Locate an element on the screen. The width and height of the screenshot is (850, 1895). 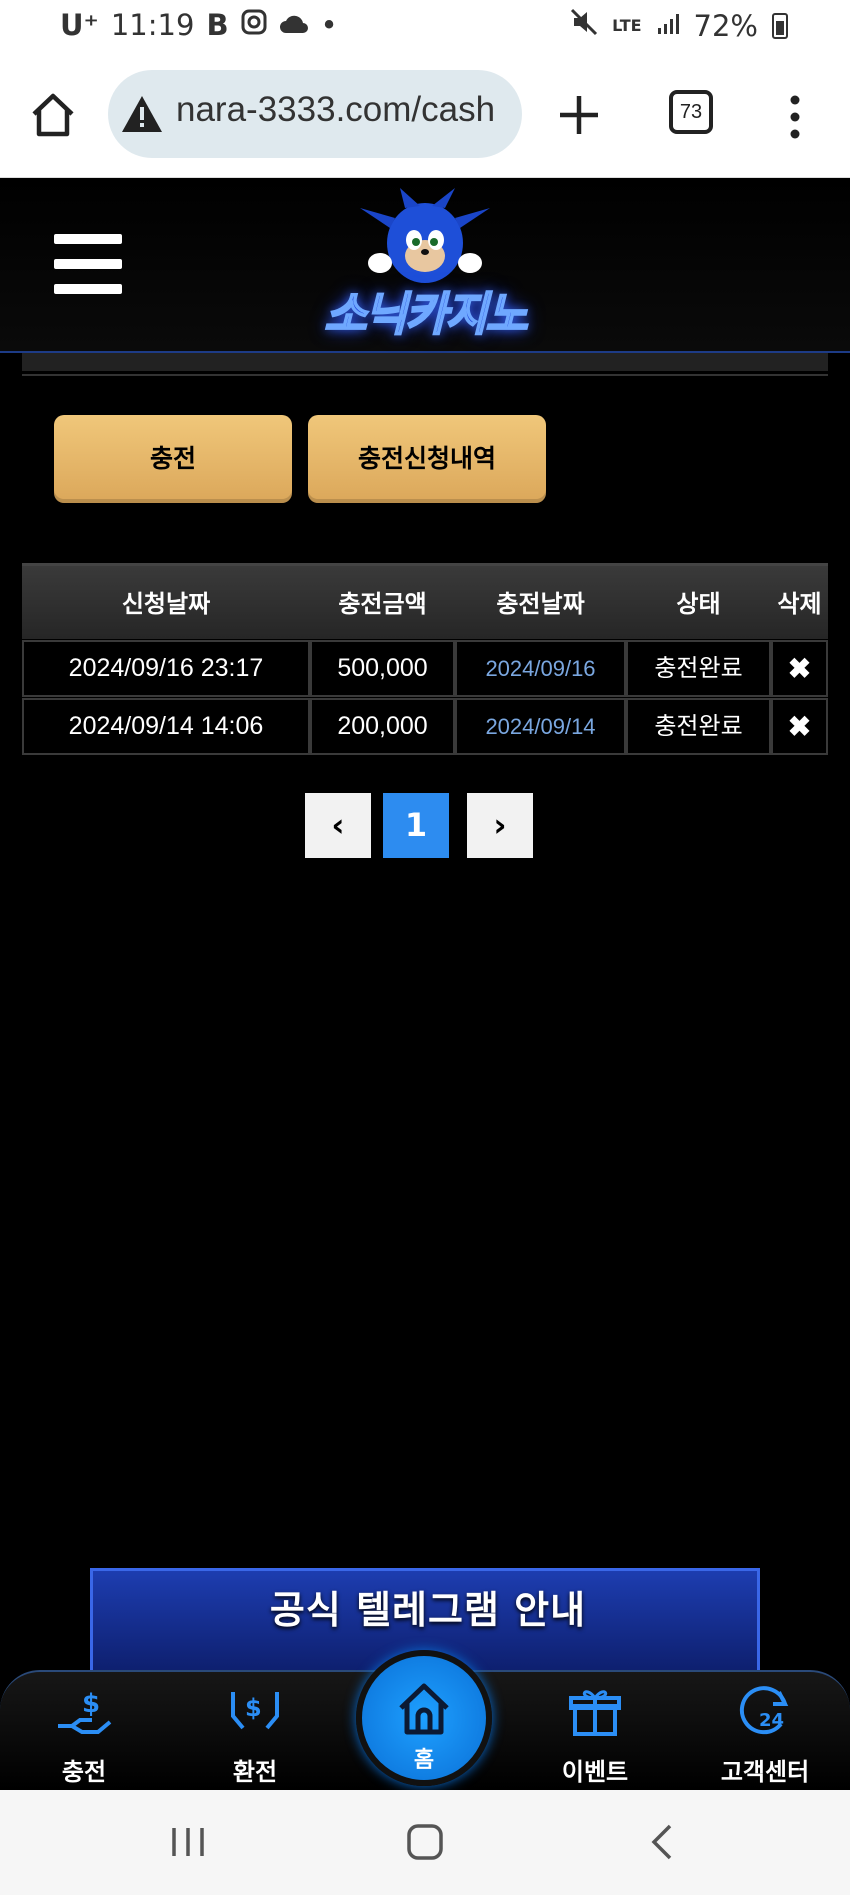
table-header: 신청날짜 충전금액 충전날짜 상태 삭제 is located at coordinates (425, 601).